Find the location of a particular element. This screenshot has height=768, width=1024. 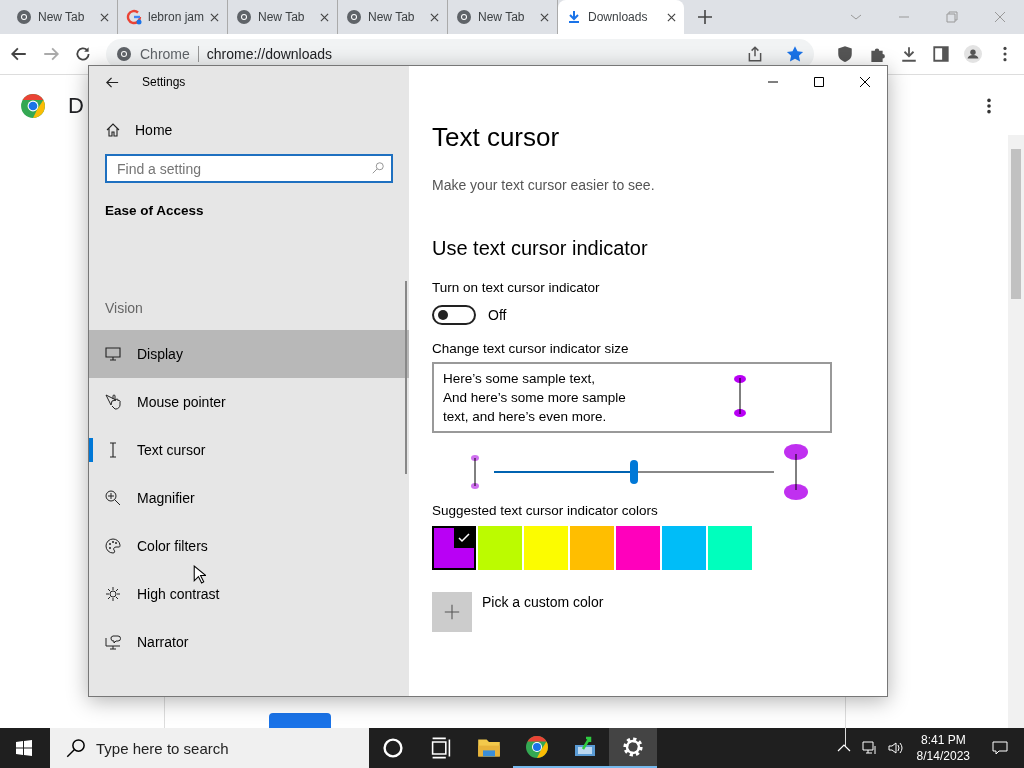

section-heading: Use text cursor indicator is located at coordinates (540, 248).